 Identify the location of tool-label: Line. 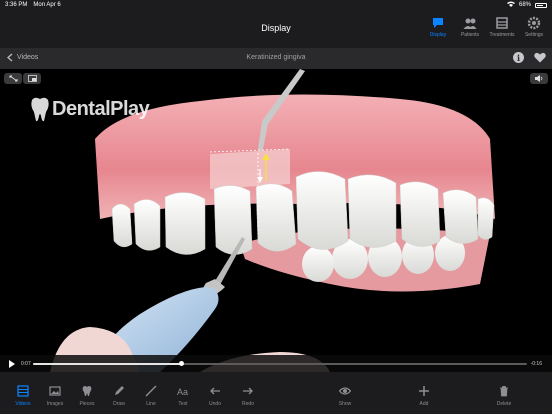
(151, 404).